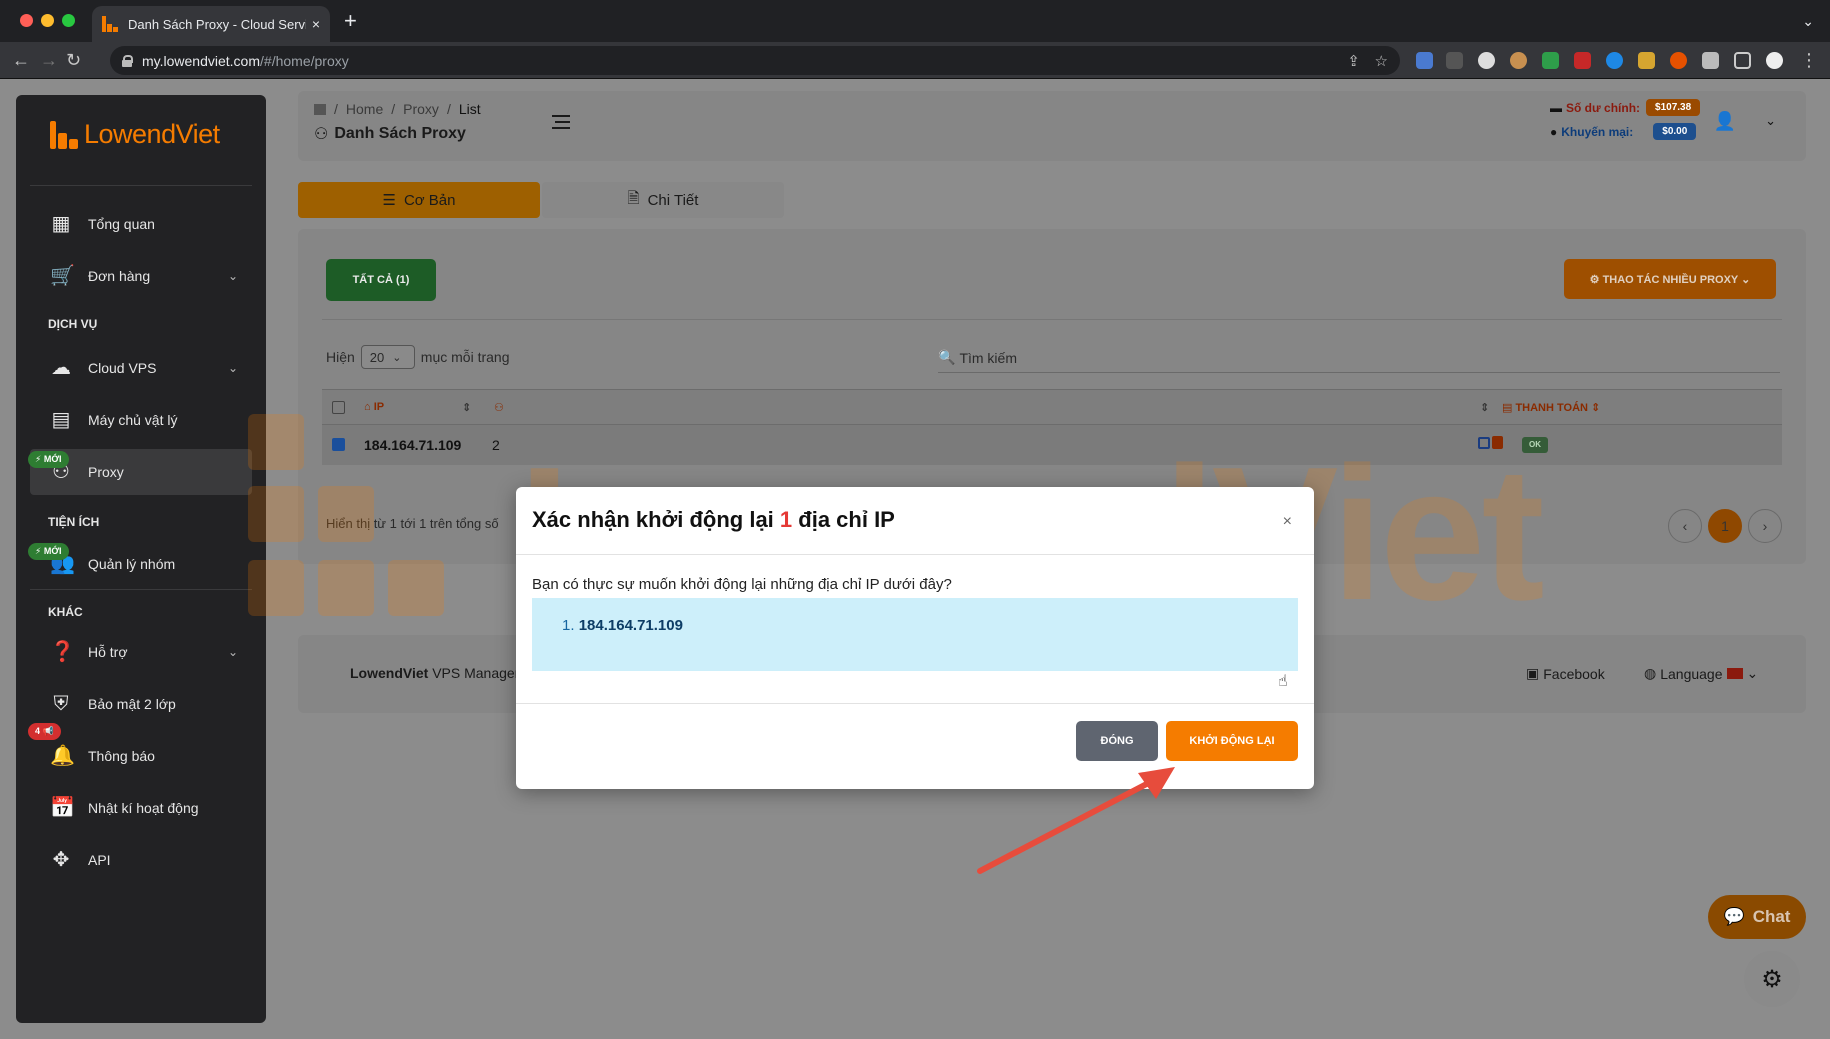 The image size is (1830, 1039). I want to click on main-balance-value: $107.38, so click(1673, 107).